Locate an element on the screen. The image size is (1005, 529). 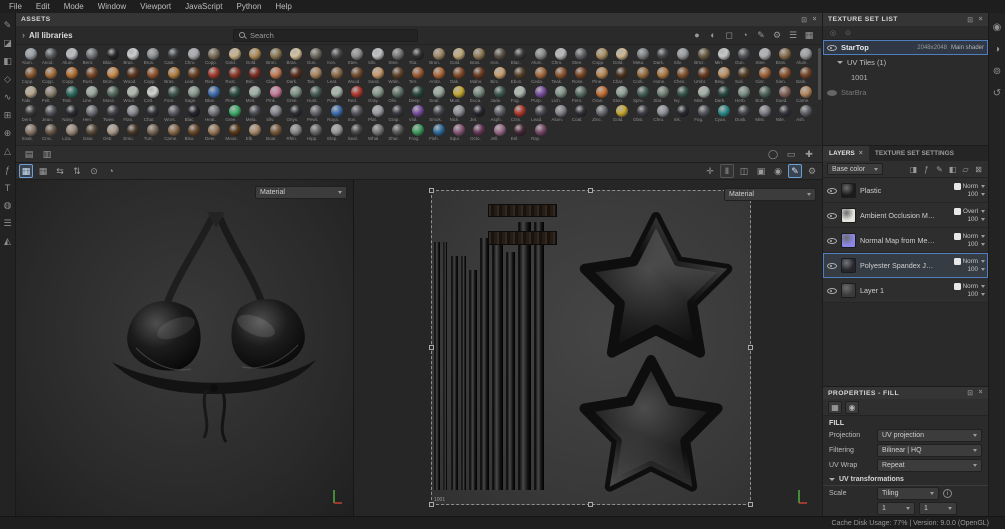
shader-settings-icon: ◑ is located at coordinates (997, 49).